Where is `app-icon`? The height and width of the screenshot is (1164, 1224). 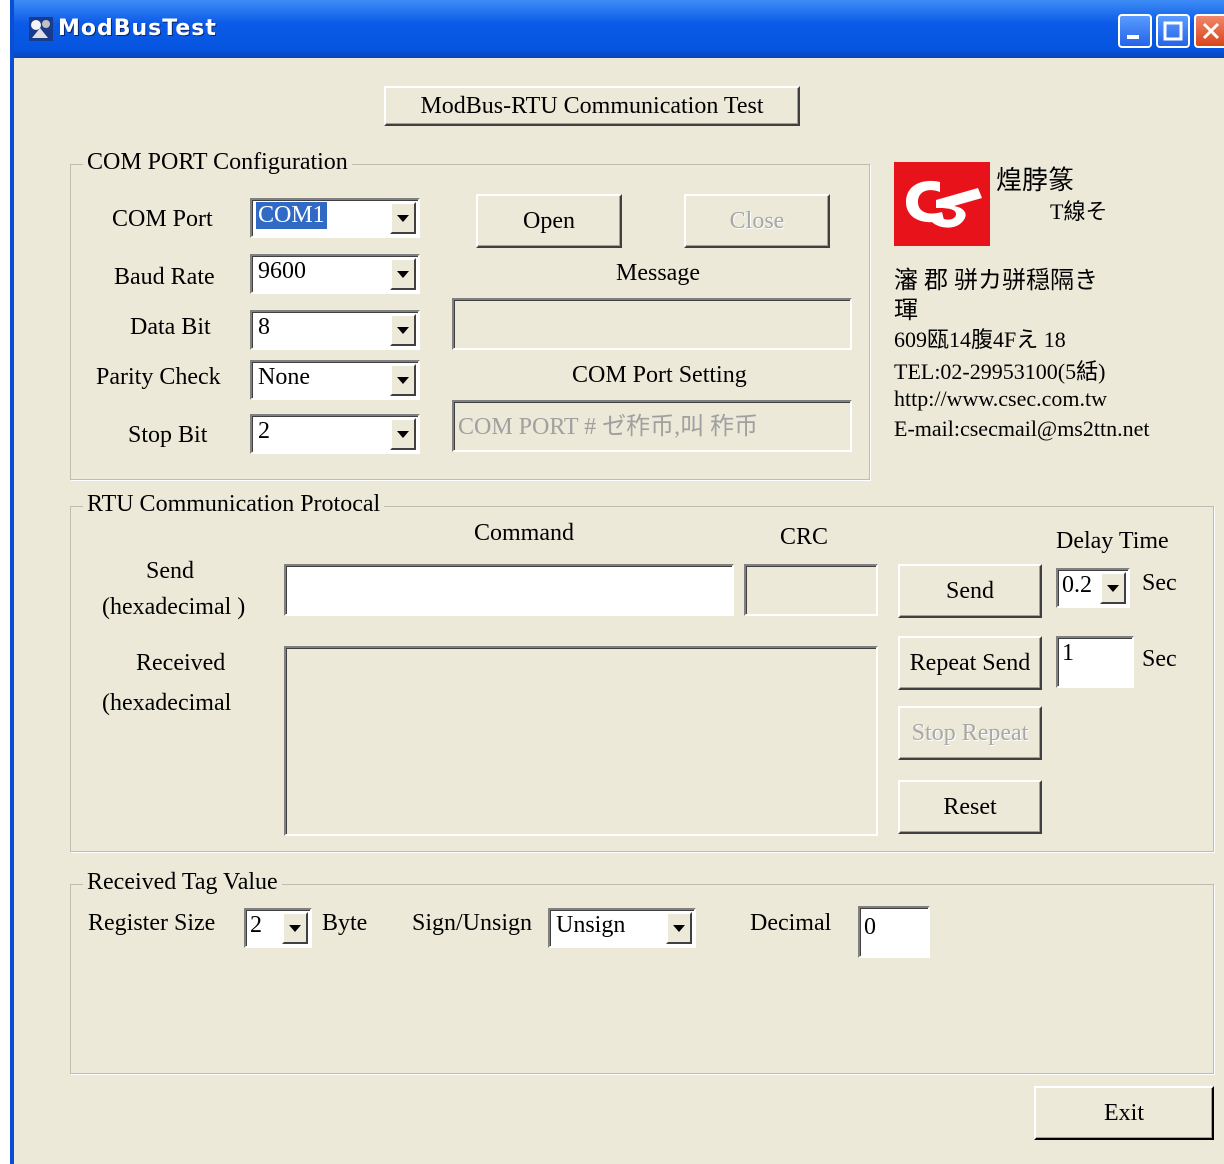
app-icon is located at coordinates (41, 29).